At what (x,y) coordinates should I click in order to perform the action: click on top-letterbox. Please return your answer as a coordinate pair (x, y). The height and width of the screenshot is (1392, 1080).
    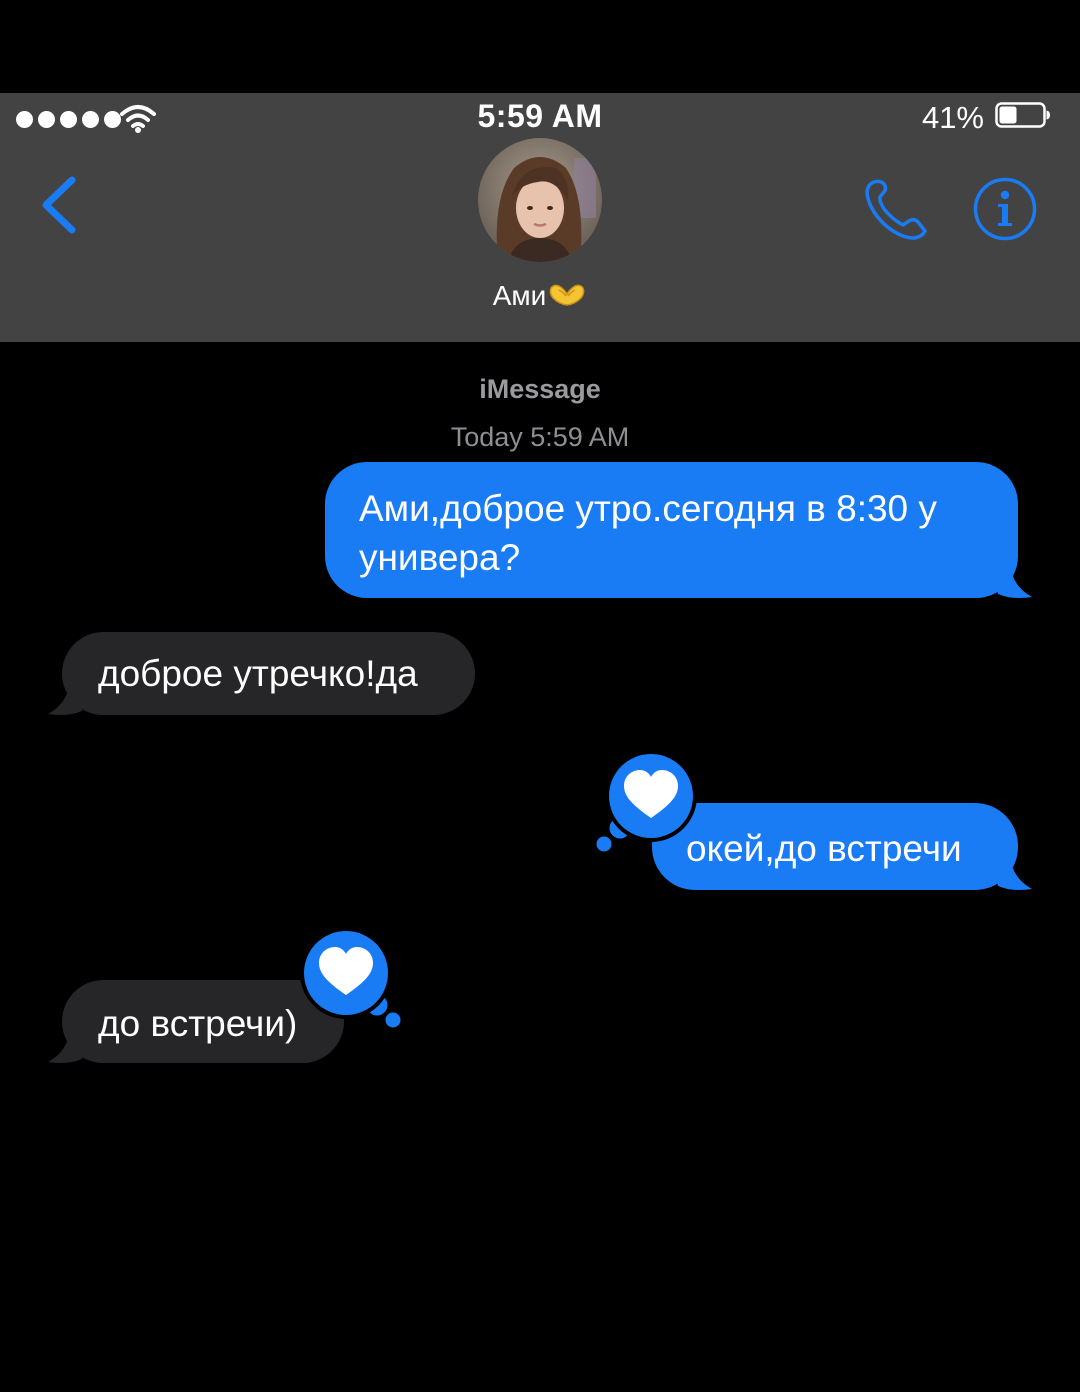
    Looking at the image, I should click on (540, 46).